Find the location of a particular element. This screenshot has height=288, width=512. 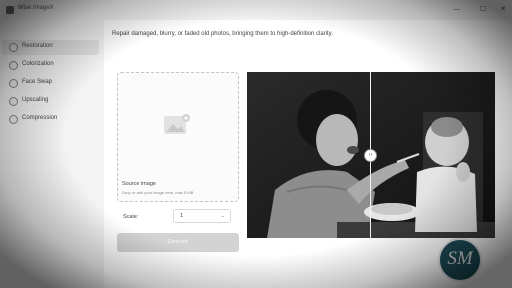

sidebar-item-face-swap: Face Swap is located at coordinates (50, 83).